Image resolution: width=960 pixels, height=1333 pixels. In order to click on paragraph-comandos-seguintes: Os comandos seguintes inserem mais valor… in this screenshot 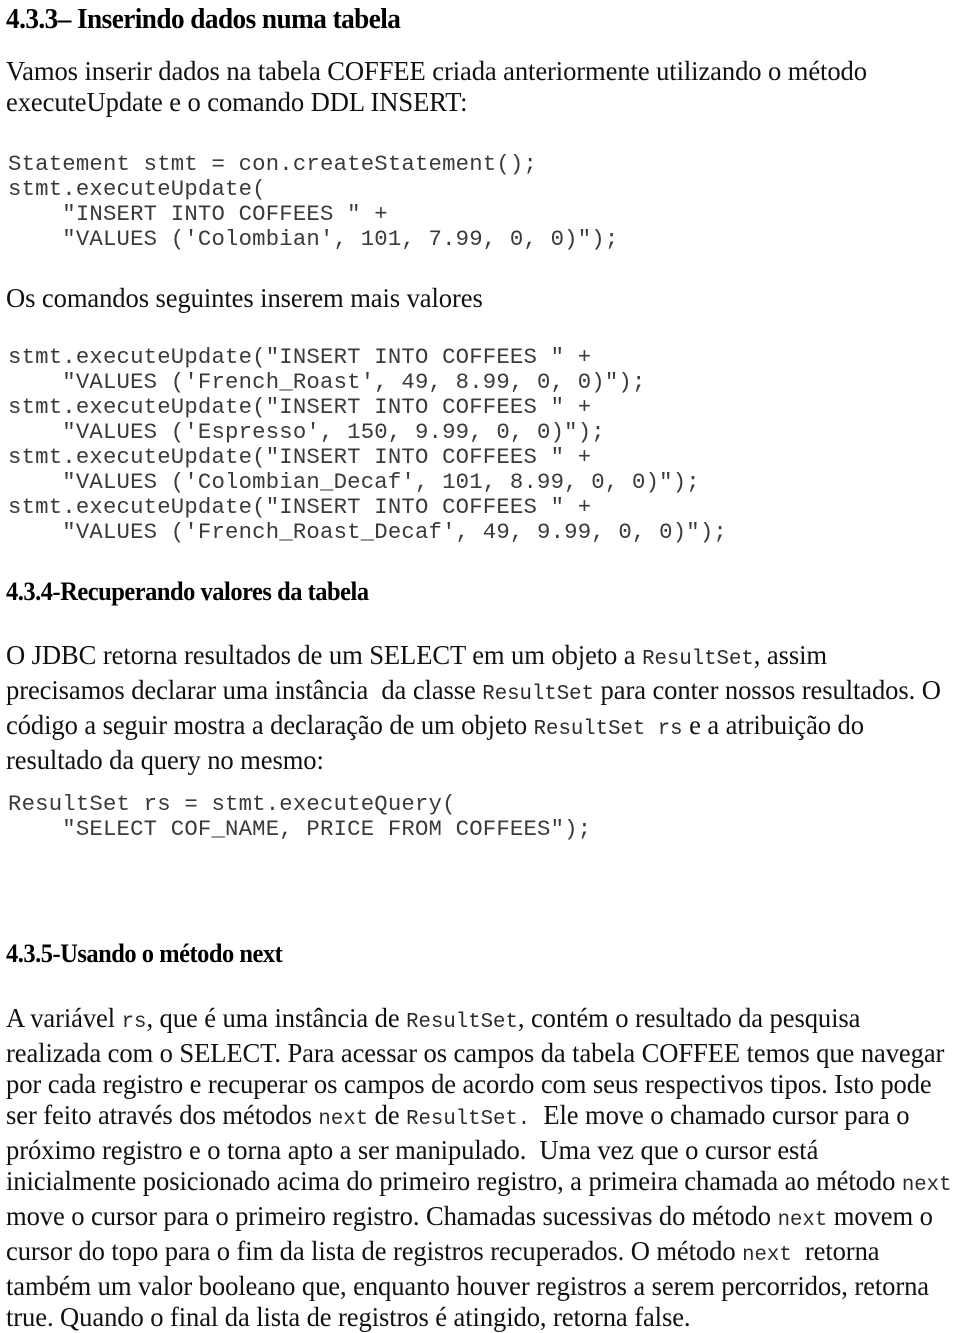, I will do `click(244, 298)`.